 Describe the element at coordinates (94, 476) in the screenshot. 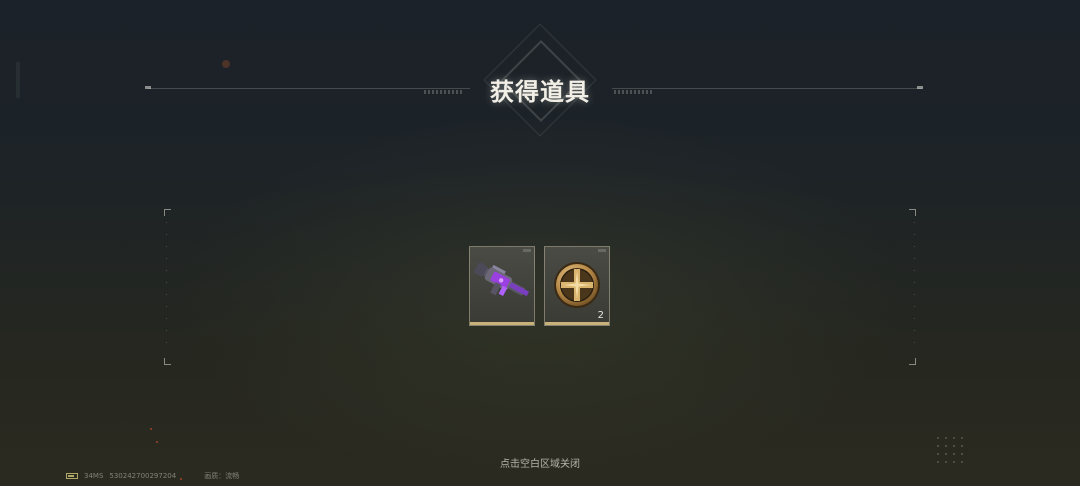

I see `latency-text: 34MS` at that location.